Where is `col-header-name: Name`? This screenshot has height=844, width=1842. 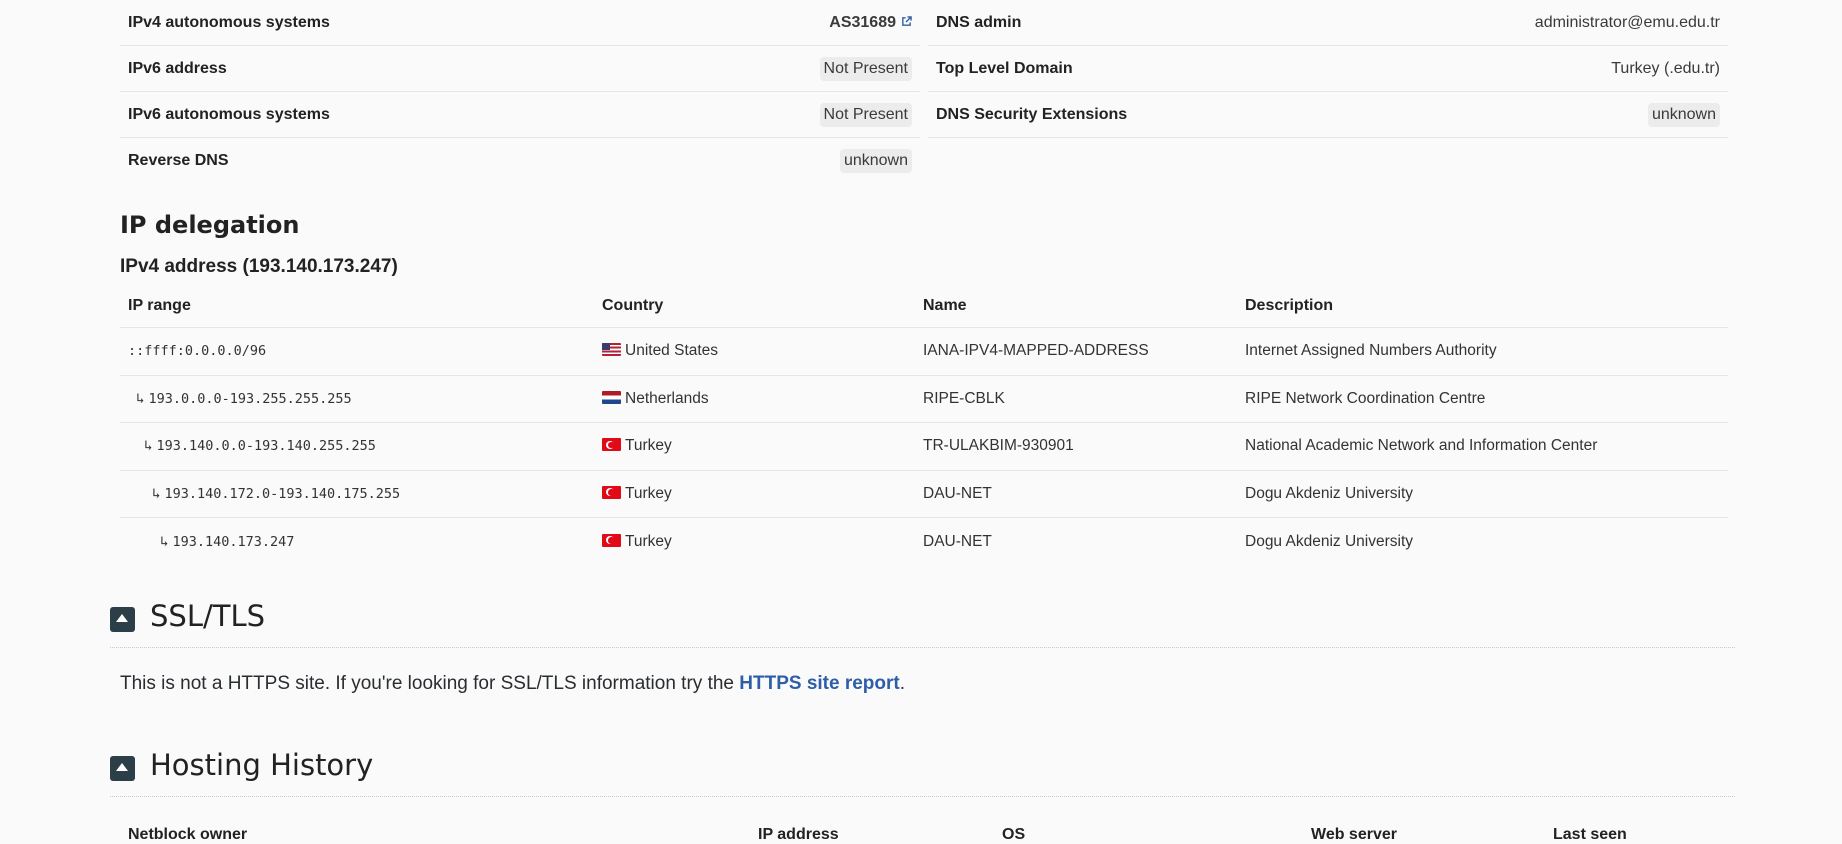
col-header-name: Name is located at coordinates (945, 305).